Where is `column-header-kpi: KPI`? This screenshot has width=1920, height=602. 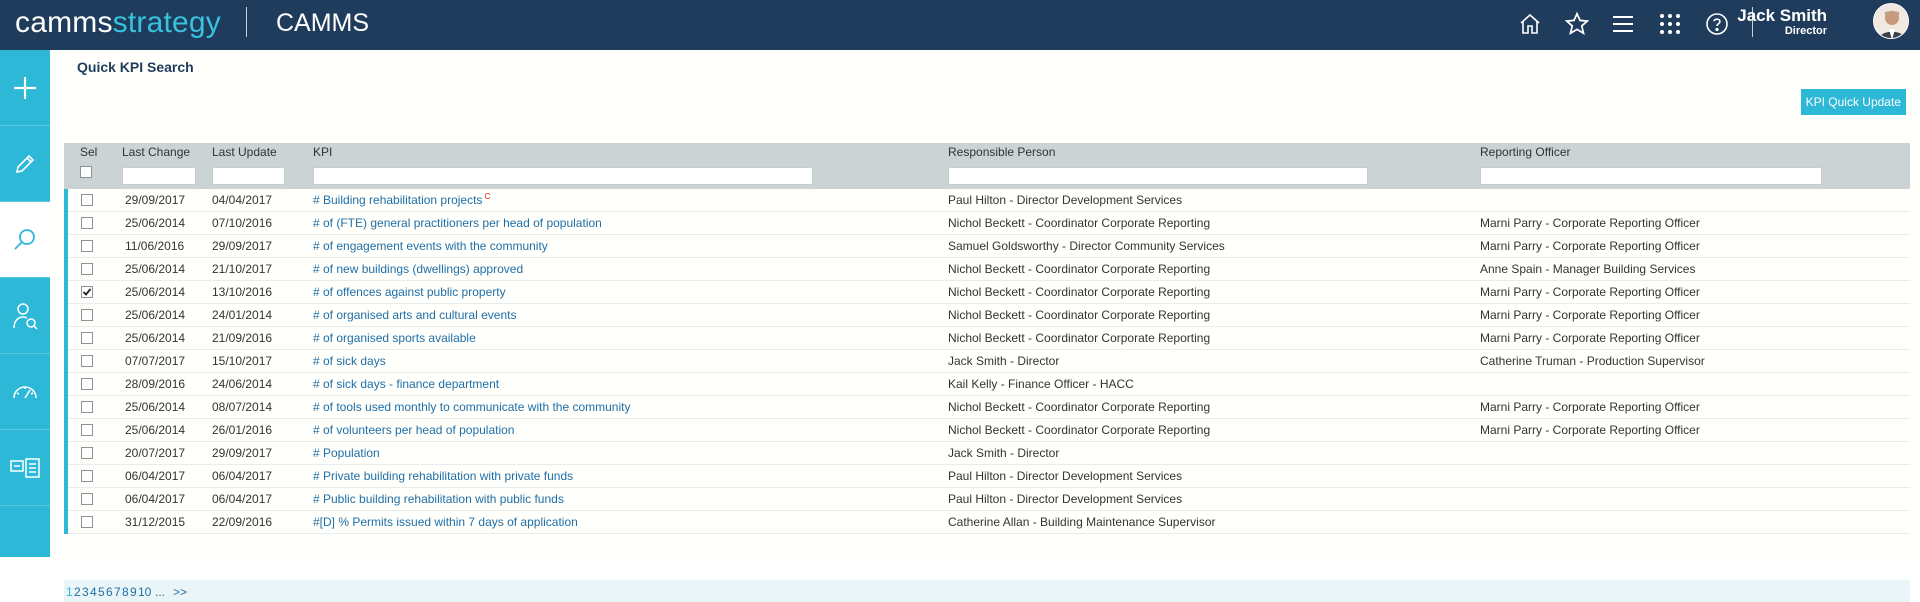 column-header-kpi: KPI is located at coordinates (322, 152).